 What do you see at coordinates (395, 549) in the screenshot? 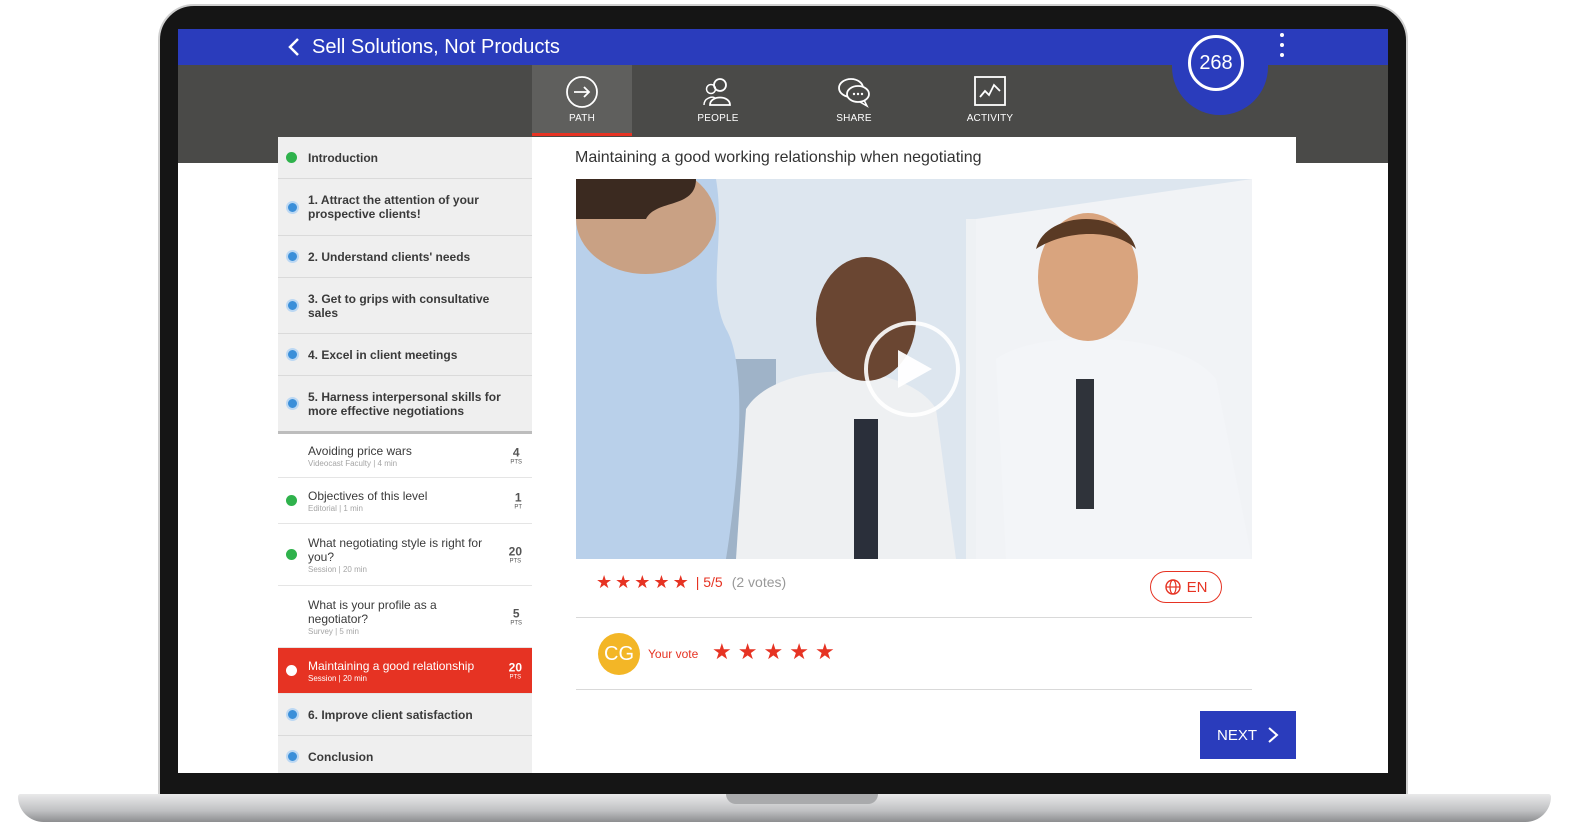
I see `lesson-title: What negotiating style is right for you?` at bounding box center [395, 549].